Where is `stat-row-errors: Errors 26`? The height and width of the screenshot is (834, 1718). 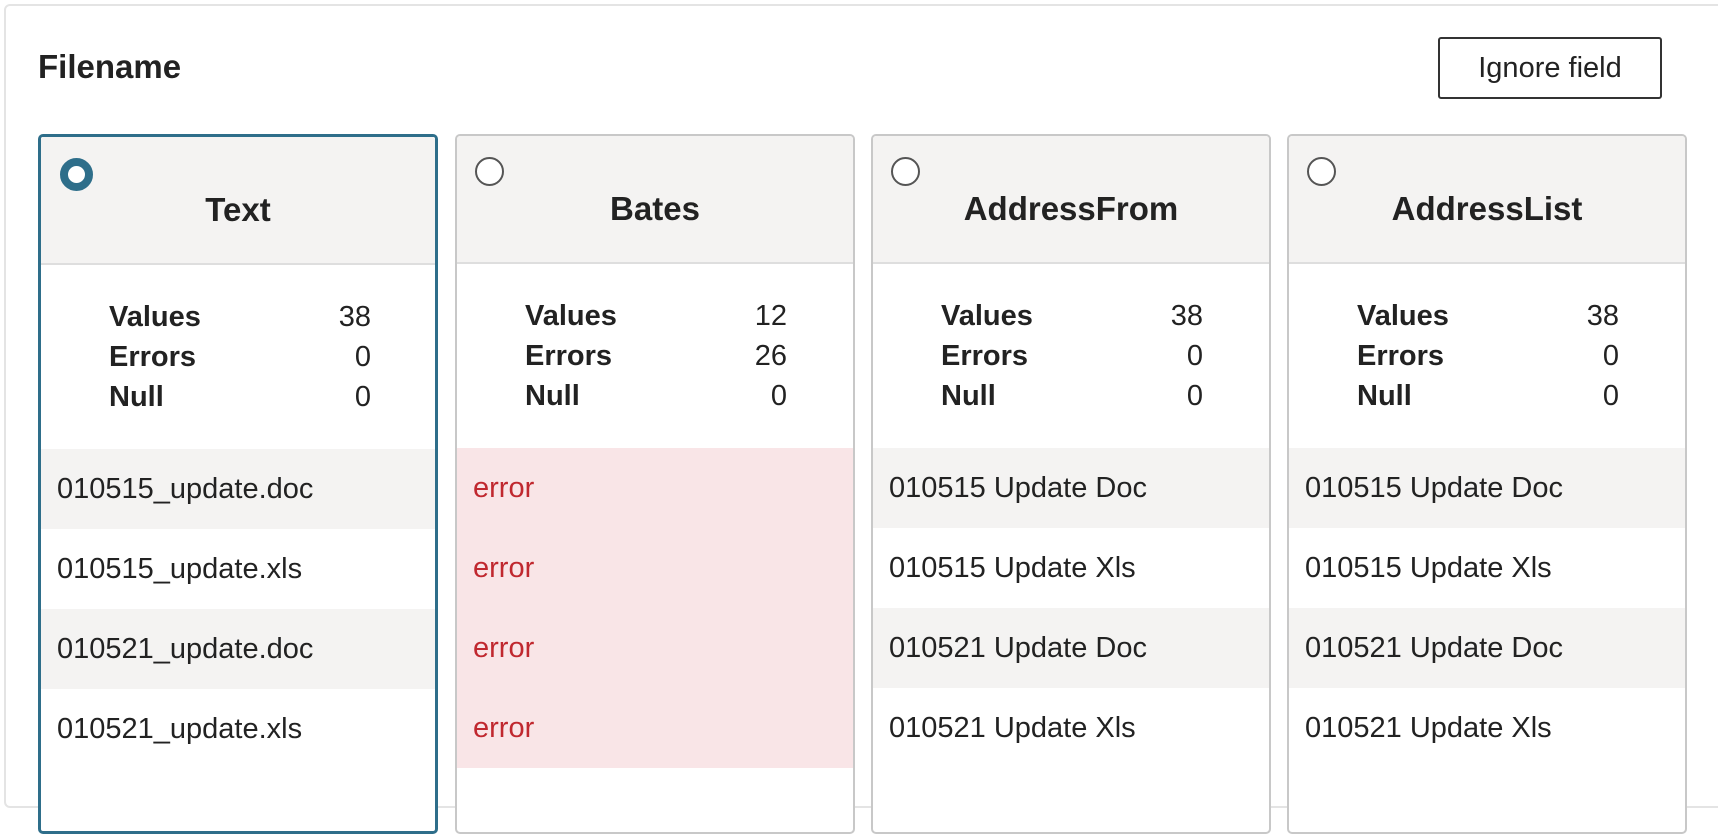 stat-row-errors: Errors 26 is located at coordinates (656, 360).